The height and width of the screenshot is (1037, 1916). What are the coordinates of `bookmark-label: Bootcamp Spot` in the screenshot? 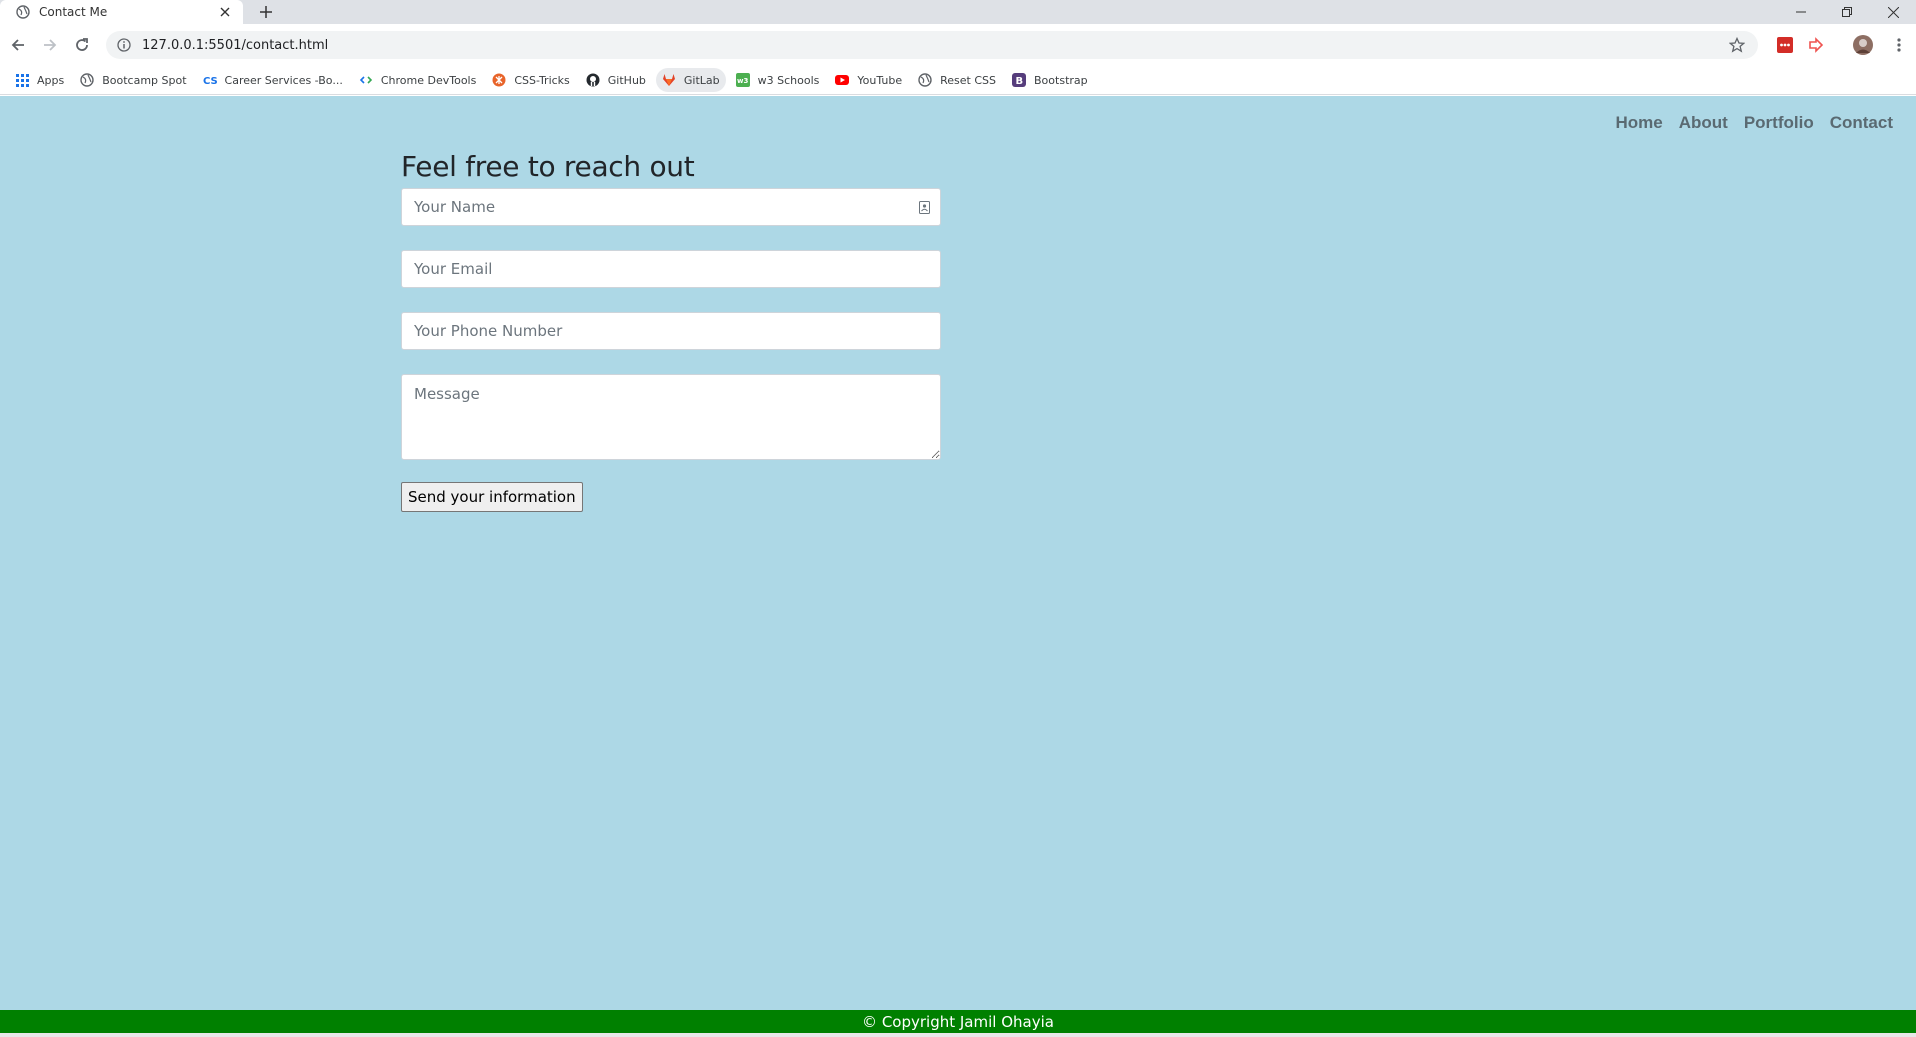 It's located at (144, 80).